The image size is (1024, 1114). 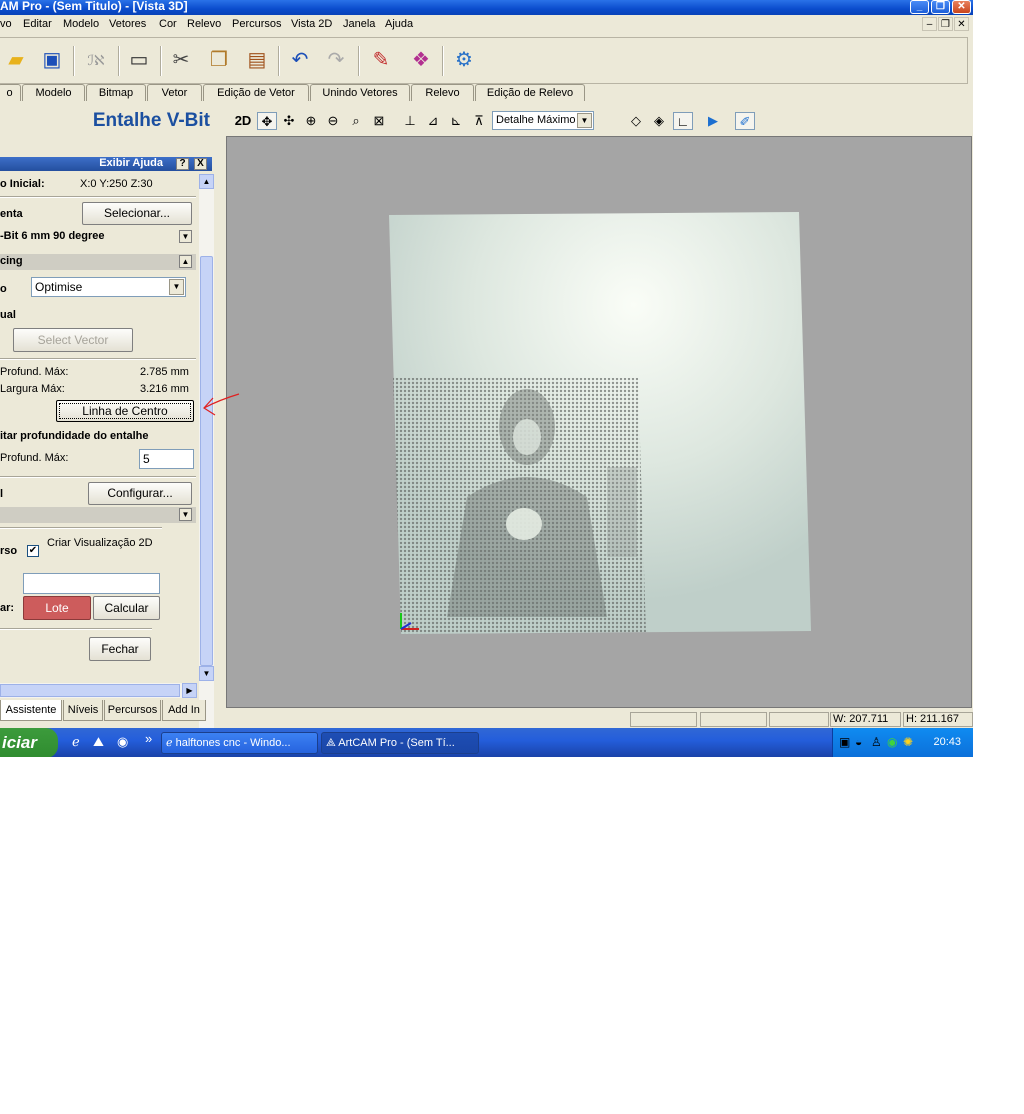 I want to click on scroll-right-icon: ▶, so click(x=189, y=690).